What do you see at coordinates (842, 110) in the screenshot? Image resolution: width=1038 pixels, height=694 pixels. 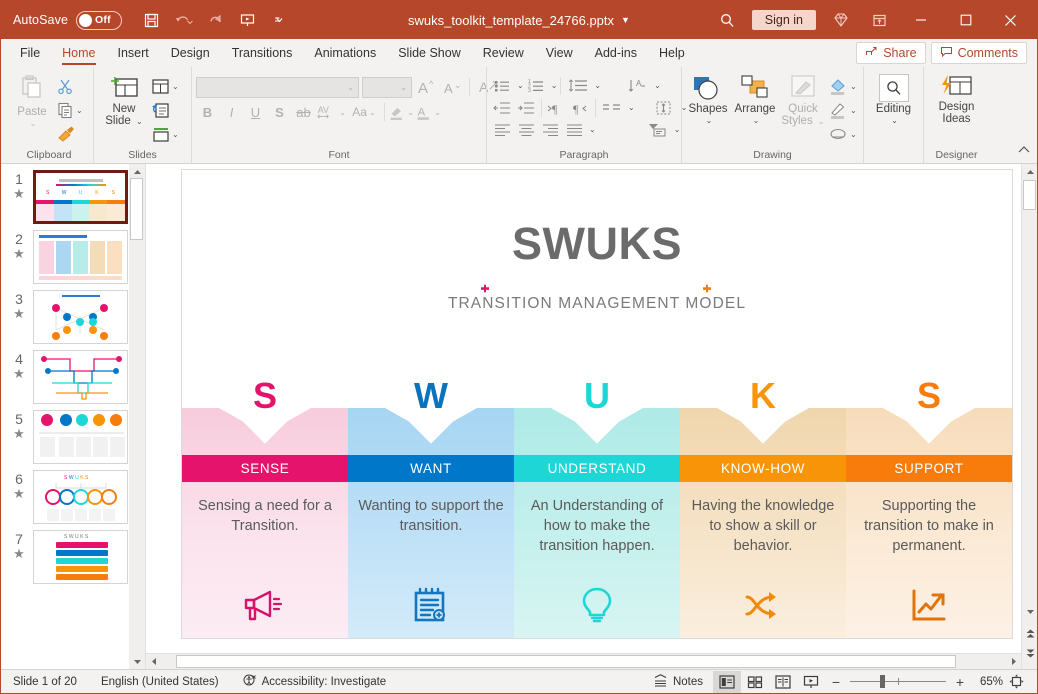 I see `shape-outline-button: ⌄` at bounding box center [842, 110].